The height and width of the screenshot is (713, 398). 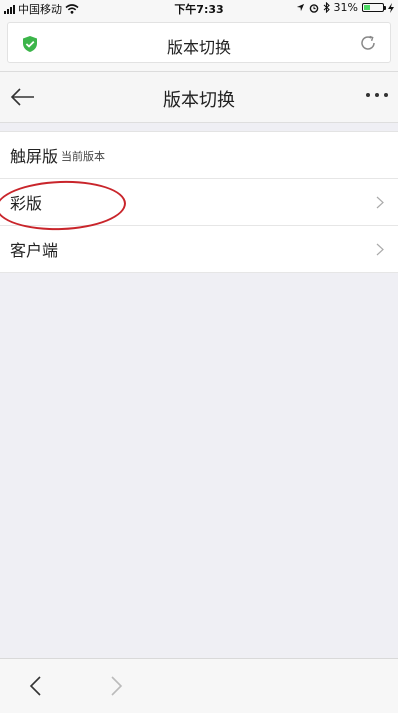 What do you see at coordinates (198, 47) in the screenshot?
I see `address-title: 版本切换` at bounding box center [198, 47].